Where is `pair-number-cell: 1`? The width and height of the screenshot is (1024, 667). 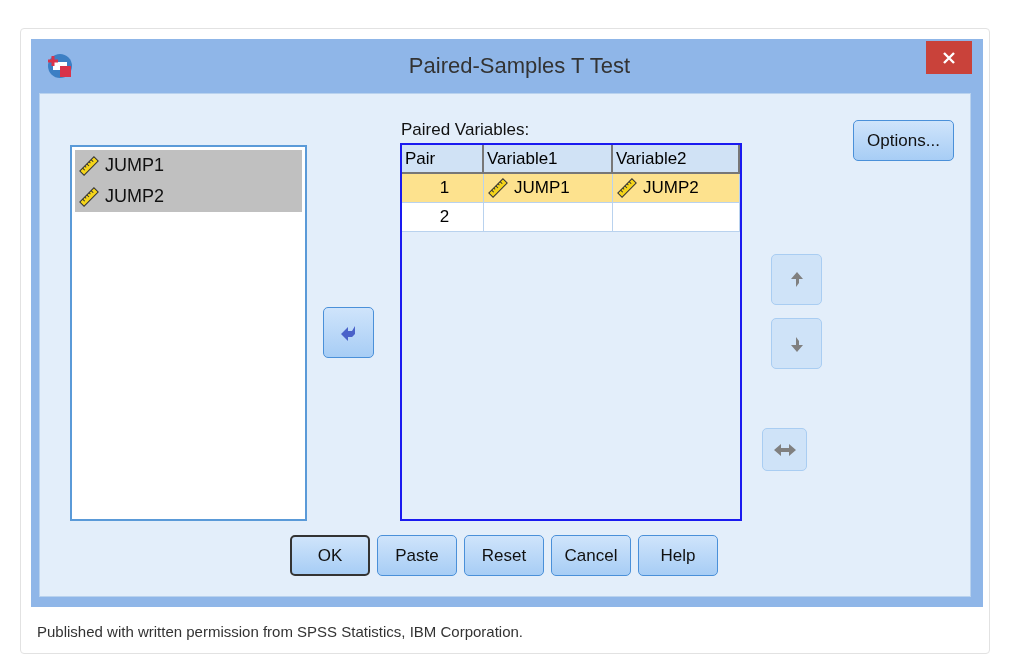 pair-number-cell: 1 is located at coordinates (443, 188).